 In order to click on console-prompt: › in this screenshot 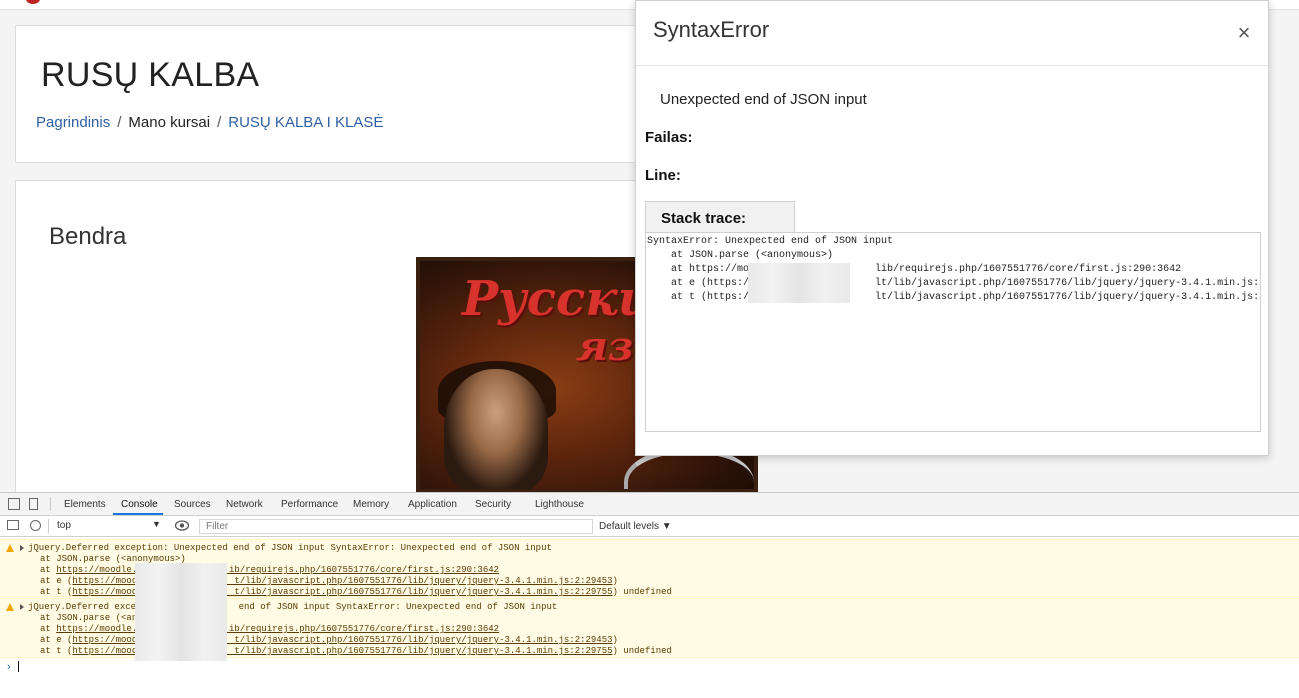, I will do `click(649, 668)`.